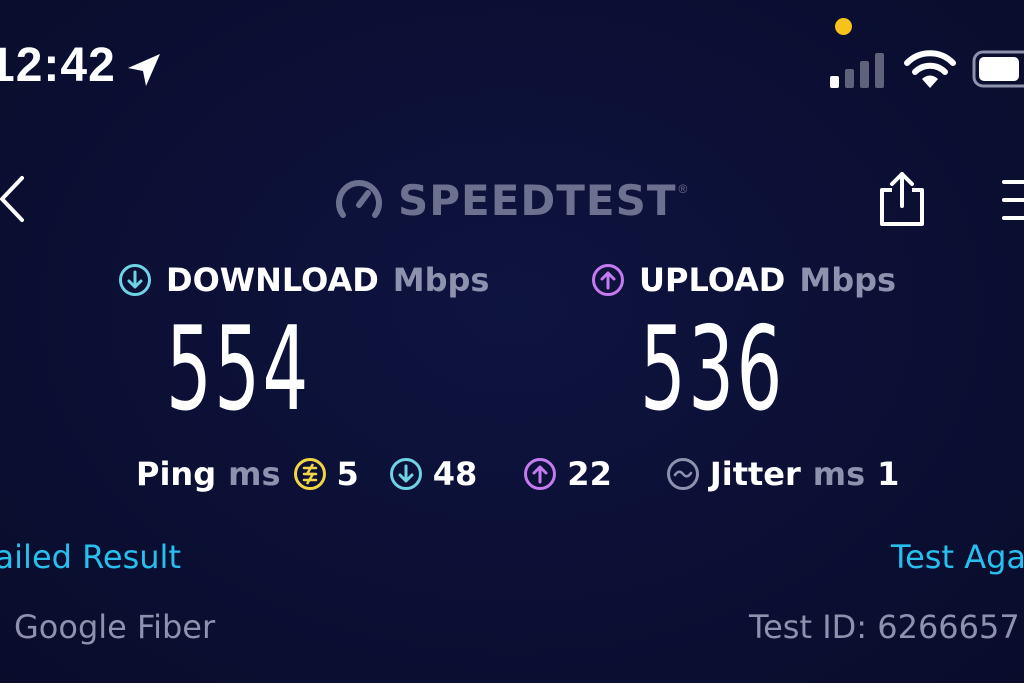 The height and width of the screenshot is (683, 1024). What do you see at coordinates (843, 26) in the screenshot?
I see `microphone-indicator-dot` at bounding box center [843, 26].